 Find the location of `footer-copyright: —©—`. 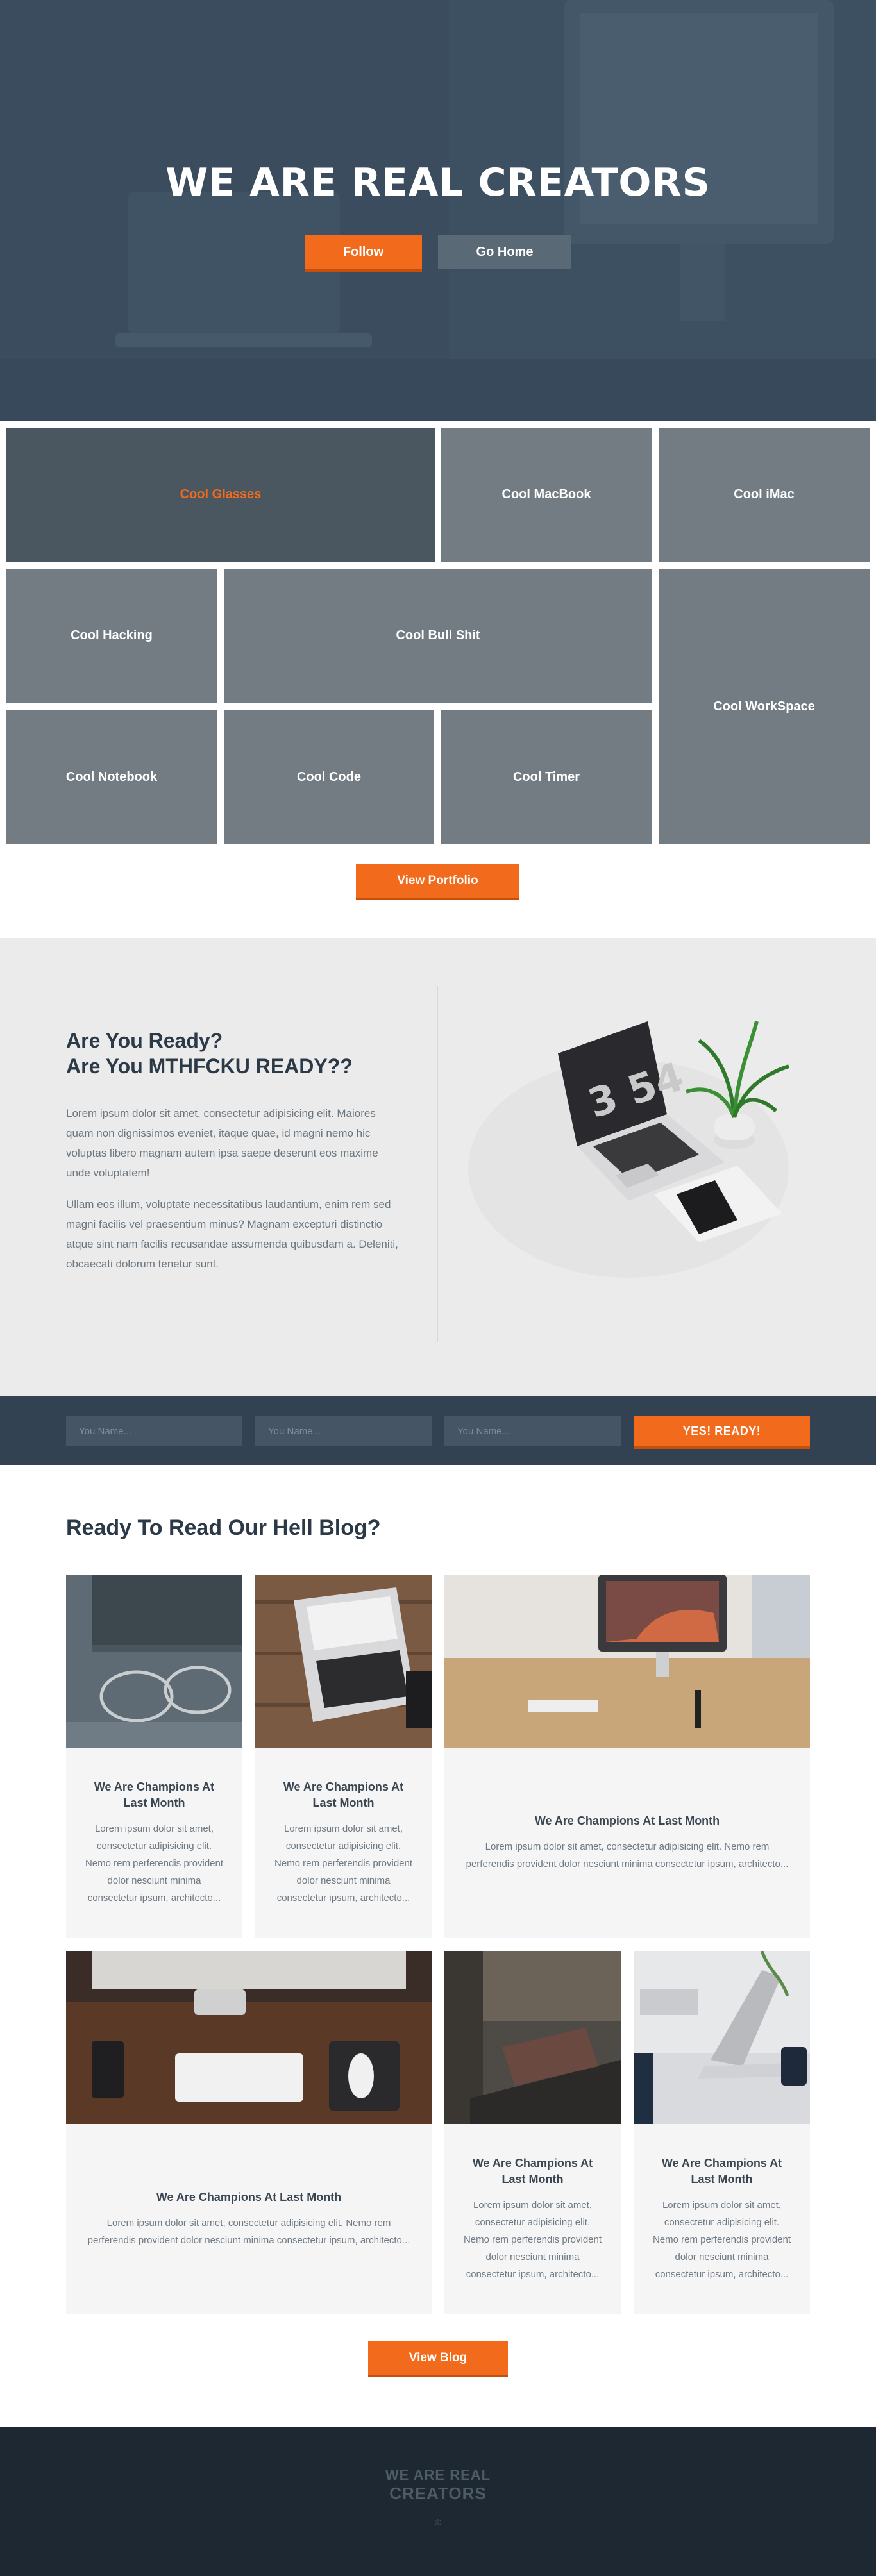

footer-copyright: —©— is located at coordinates (438, 2522).